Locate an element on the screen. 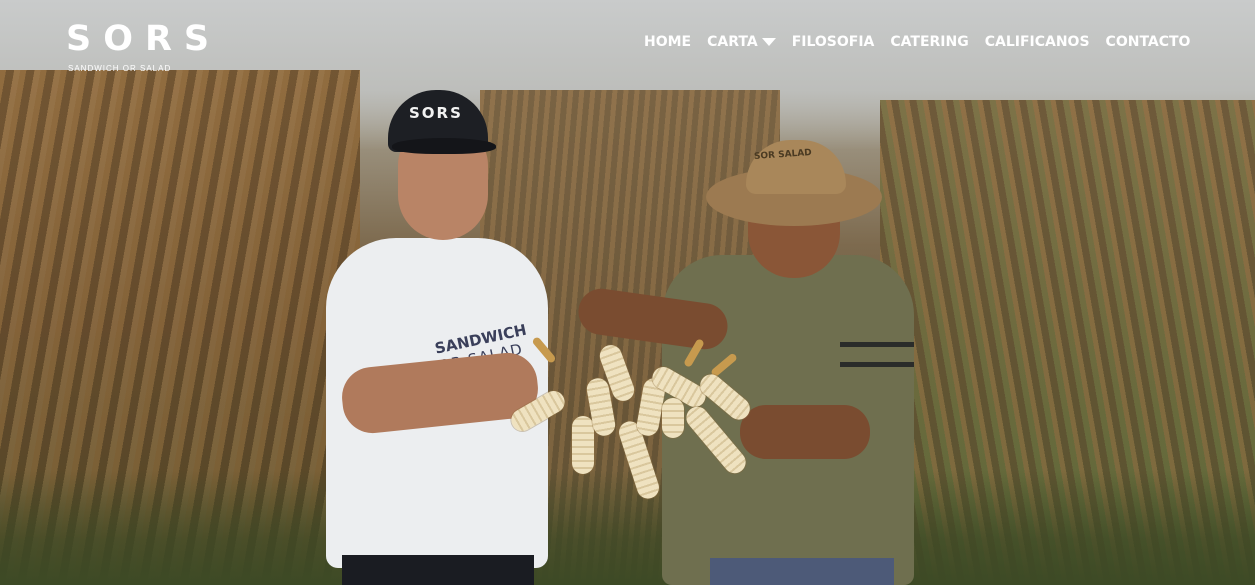 The height and width of the screenshot is (585, 1255). logo-tagline: SANDWICH OR SALAD is located at coordinates (120, 68).